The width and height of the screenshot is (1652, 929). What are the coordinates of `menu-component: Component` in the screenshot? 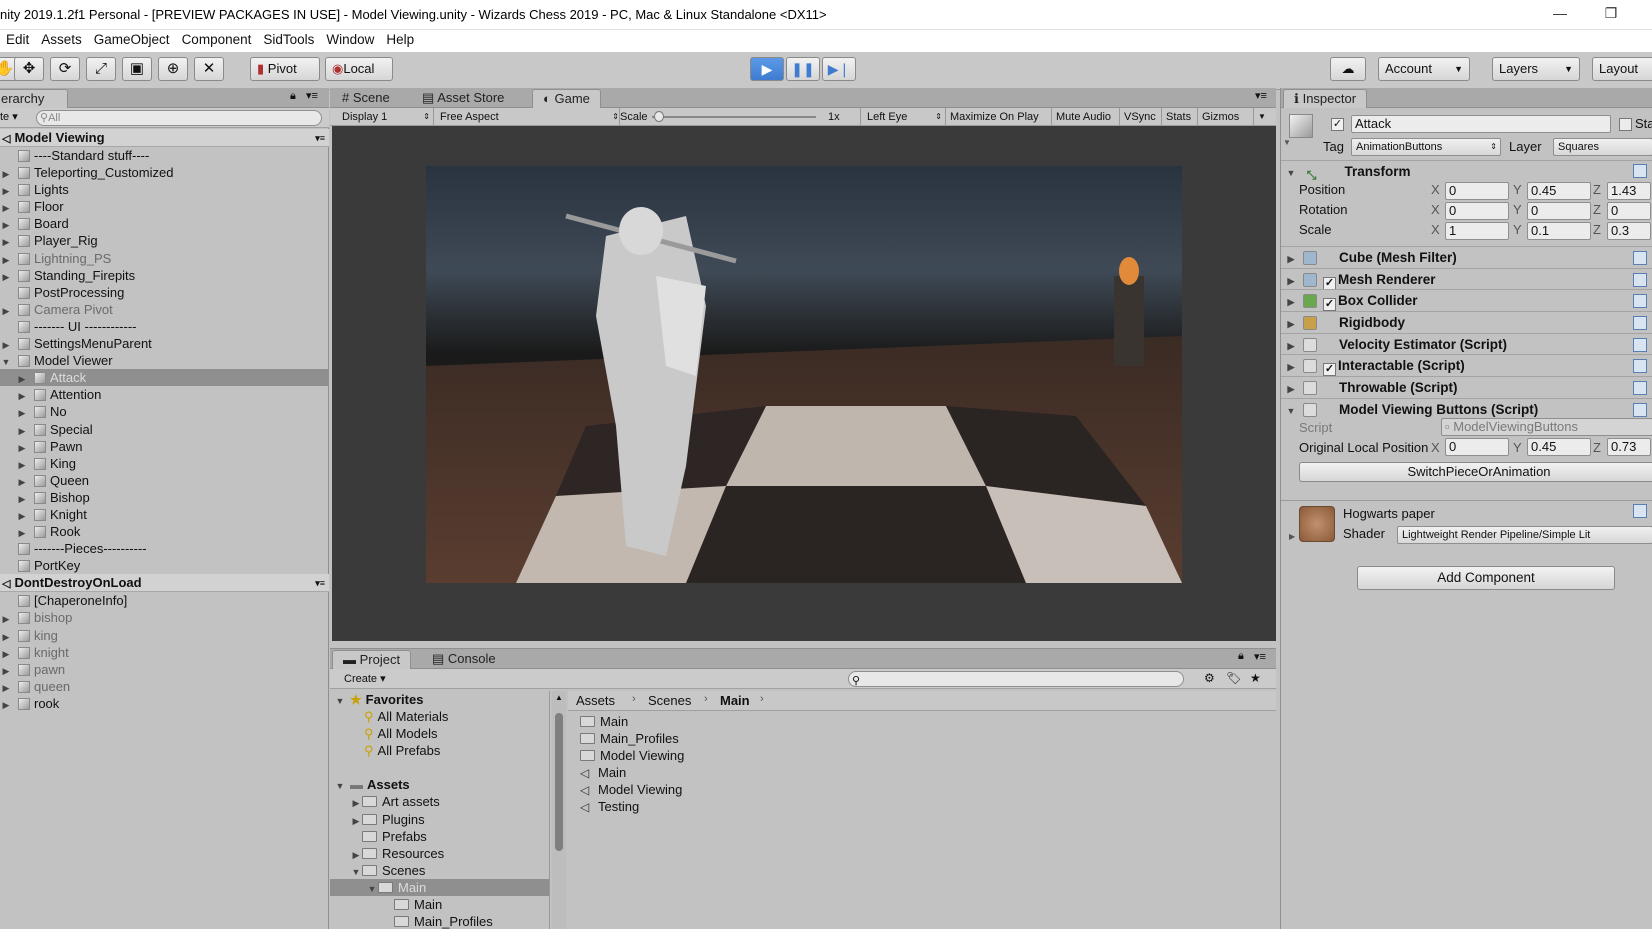 It's located at (217, 40).